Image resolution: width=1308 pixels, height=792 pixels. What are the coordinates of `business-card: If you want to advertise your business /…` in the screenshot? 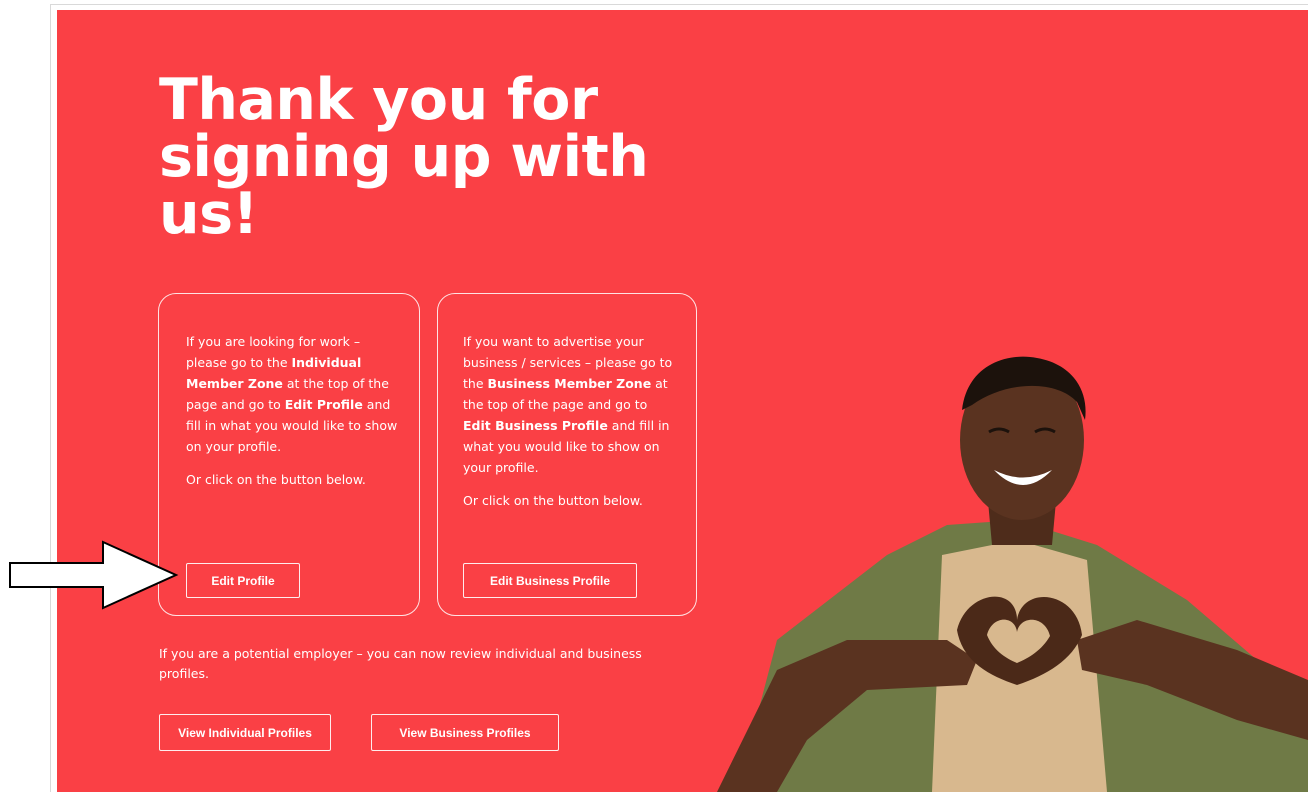 It's located at (567, 454).